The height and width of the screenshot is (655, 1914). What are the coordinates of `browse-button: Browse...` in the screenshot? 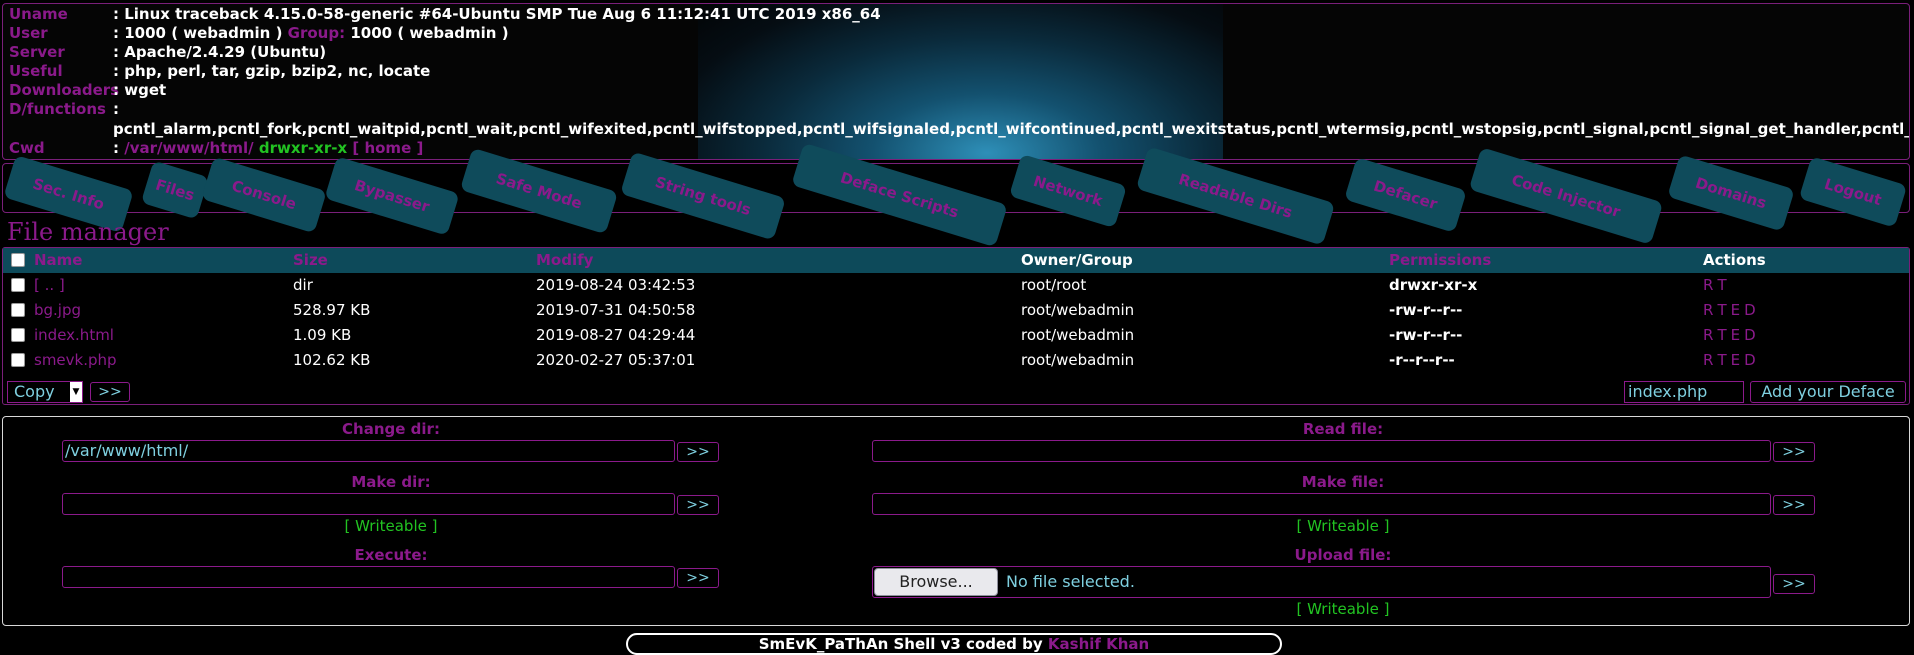 It's located at (936, 582).